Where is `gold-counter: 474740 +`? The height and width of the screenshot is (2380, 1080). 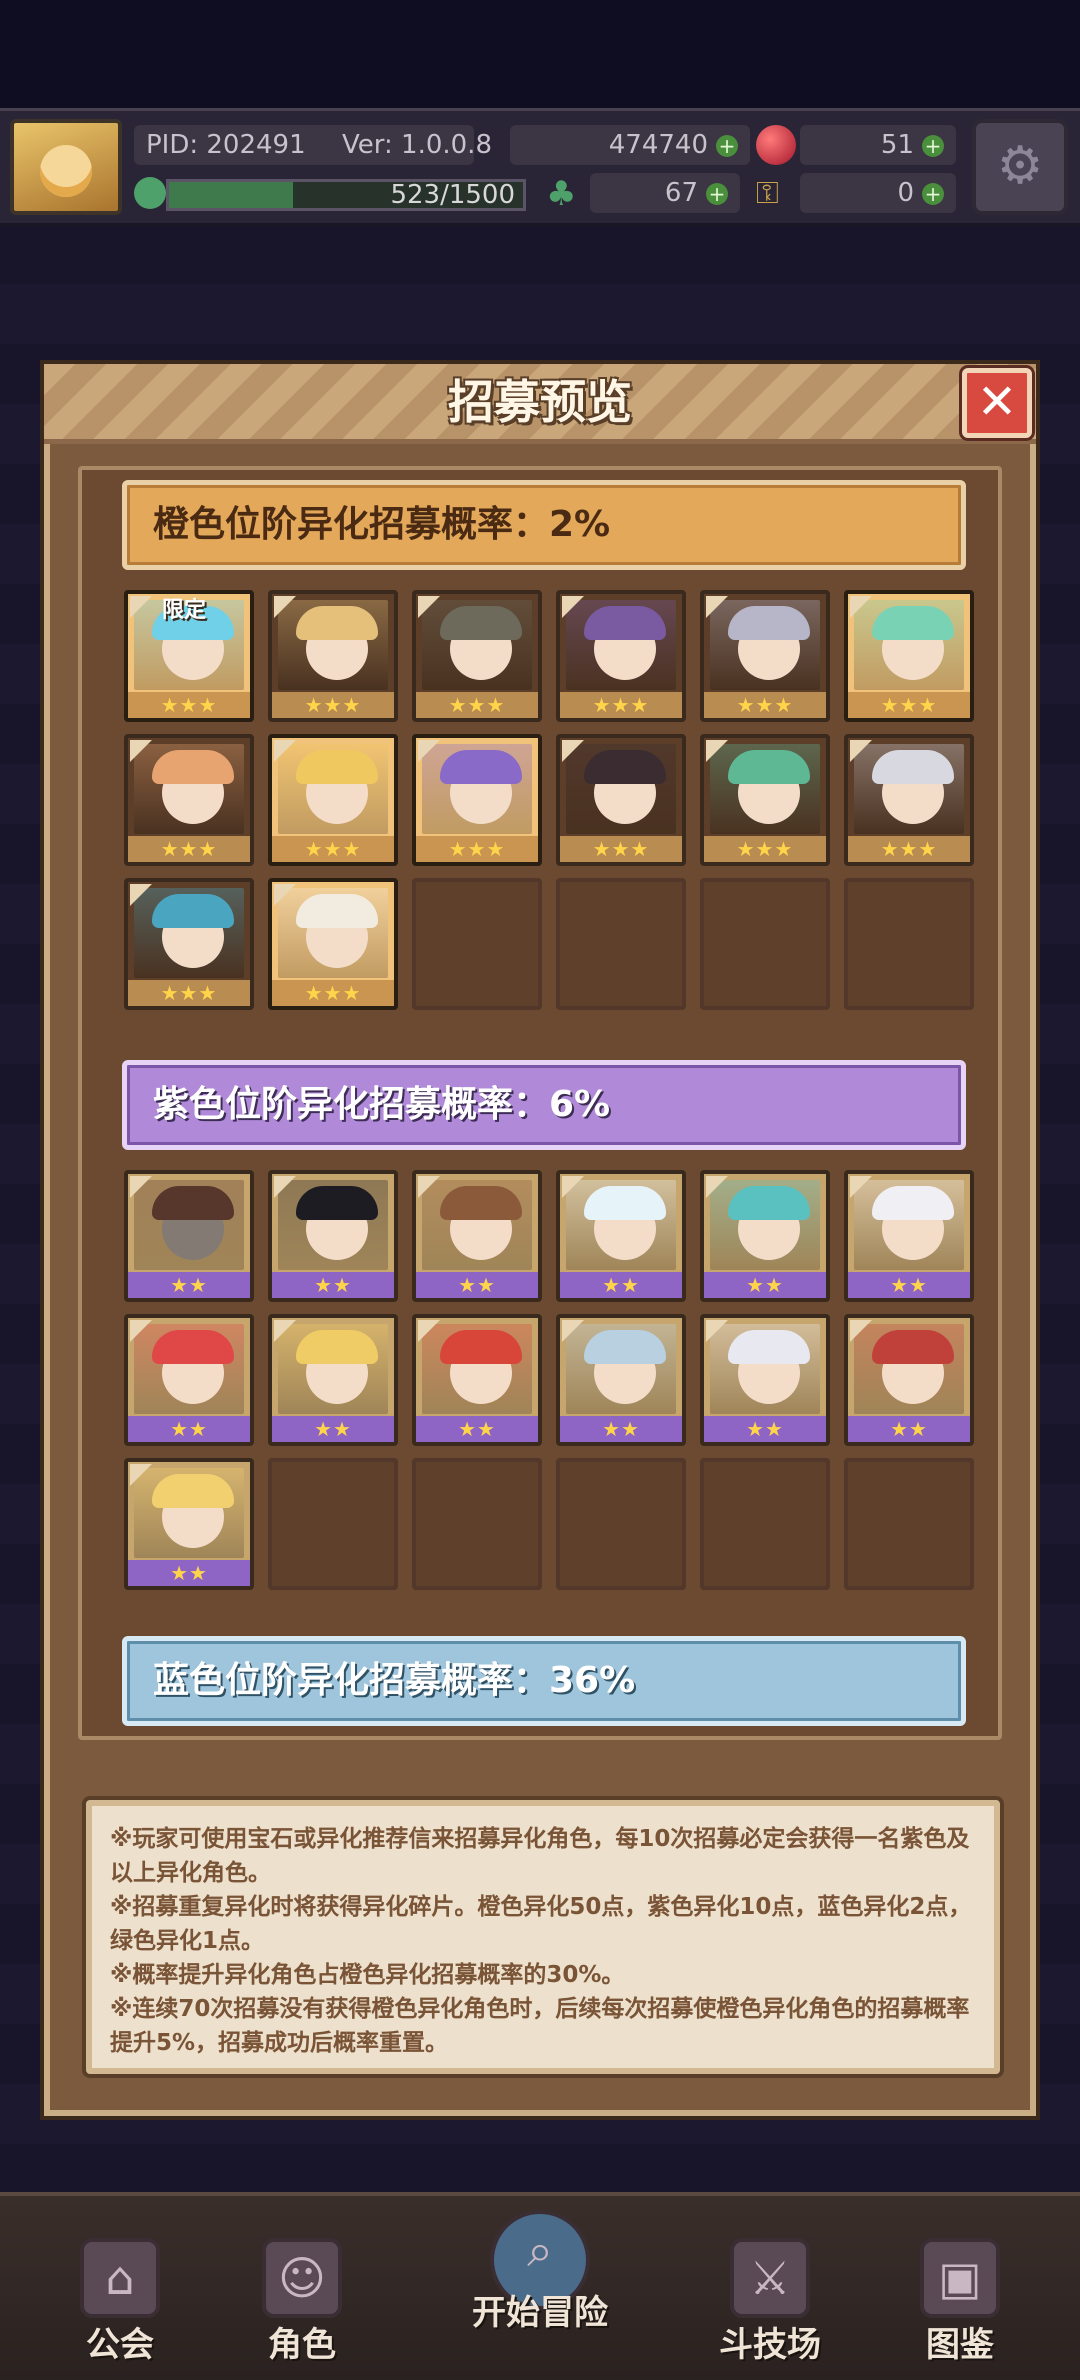
gold-counter: 474740 + is located at coordinates (630, 145).